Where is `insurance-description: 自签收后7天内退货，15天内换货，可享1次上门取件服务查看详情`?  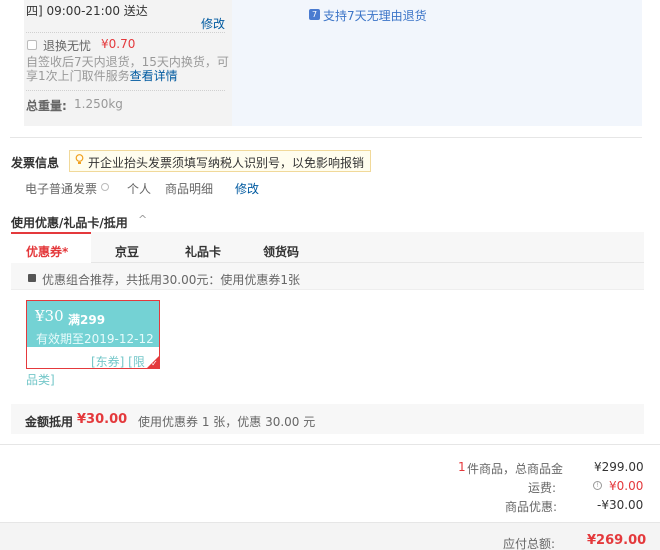 insurance-description: 自签收后7天内退货，15天内换货，可享1次上门取件服务查看详情 is located at coordinates (128, 69).